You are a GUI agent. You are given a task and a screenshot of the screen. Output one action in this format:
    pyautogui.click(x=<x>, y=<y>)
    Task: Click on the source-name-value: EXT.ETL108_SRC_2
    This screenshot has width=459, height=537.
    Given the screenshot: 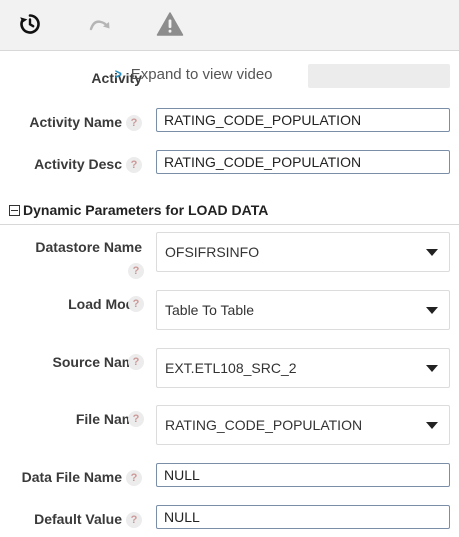 What is the action you would take?
    pyautogui.click(x=231, y=368)
    